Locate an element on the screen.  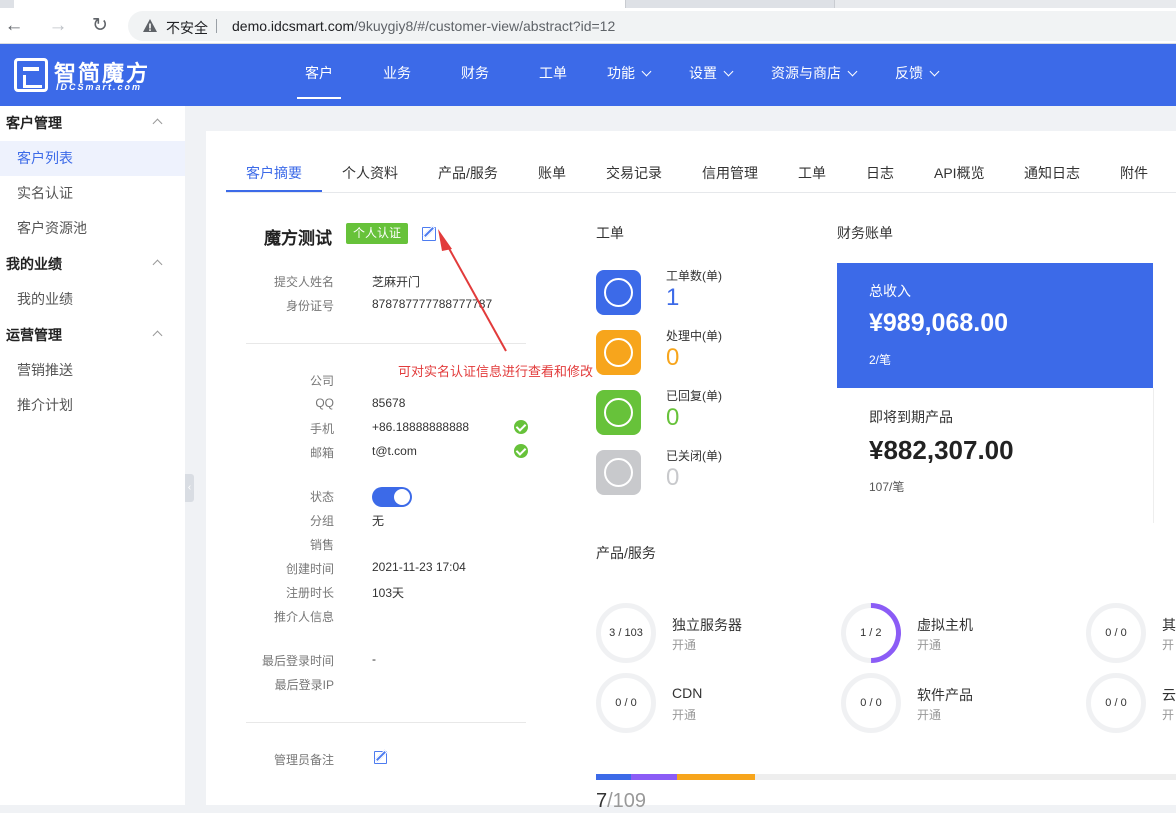
tab-attachments: 附件 is located at coordinates (1134, 173).